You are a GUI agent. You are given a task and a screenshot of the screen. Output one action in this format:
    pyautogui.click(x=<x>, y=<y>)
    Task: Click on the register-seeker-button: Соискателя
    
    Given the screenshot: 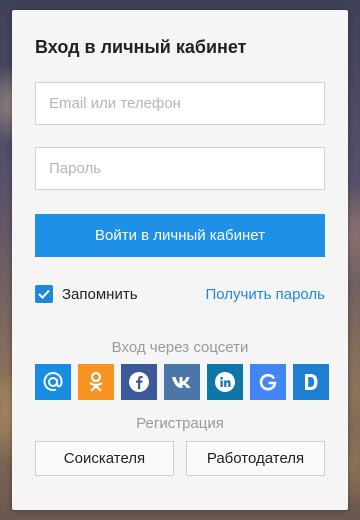 What is the action you would take?
    pyautogui.click(x=104, y=458)
    